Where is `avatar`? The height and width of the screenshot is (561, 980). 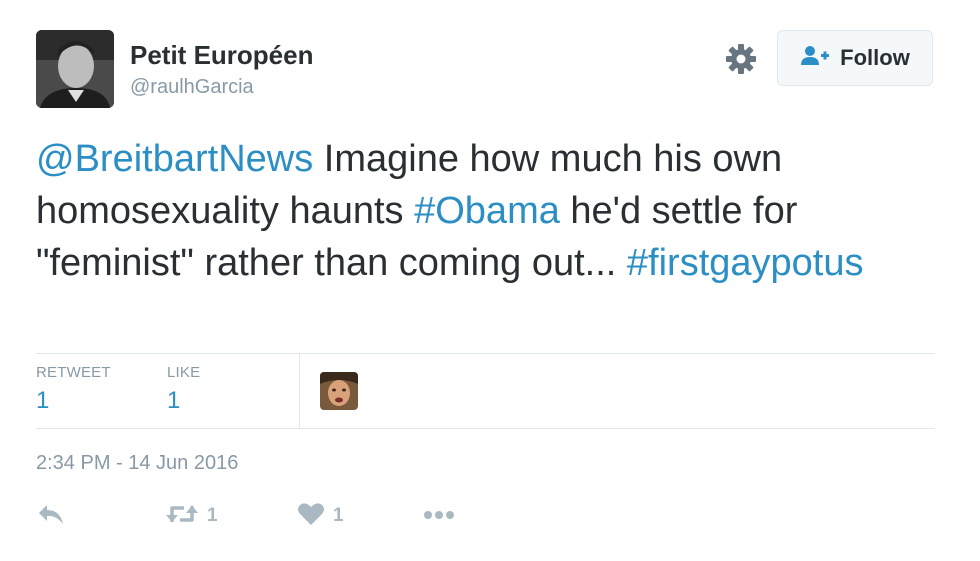 avatar is located at coordinates (75, 69).